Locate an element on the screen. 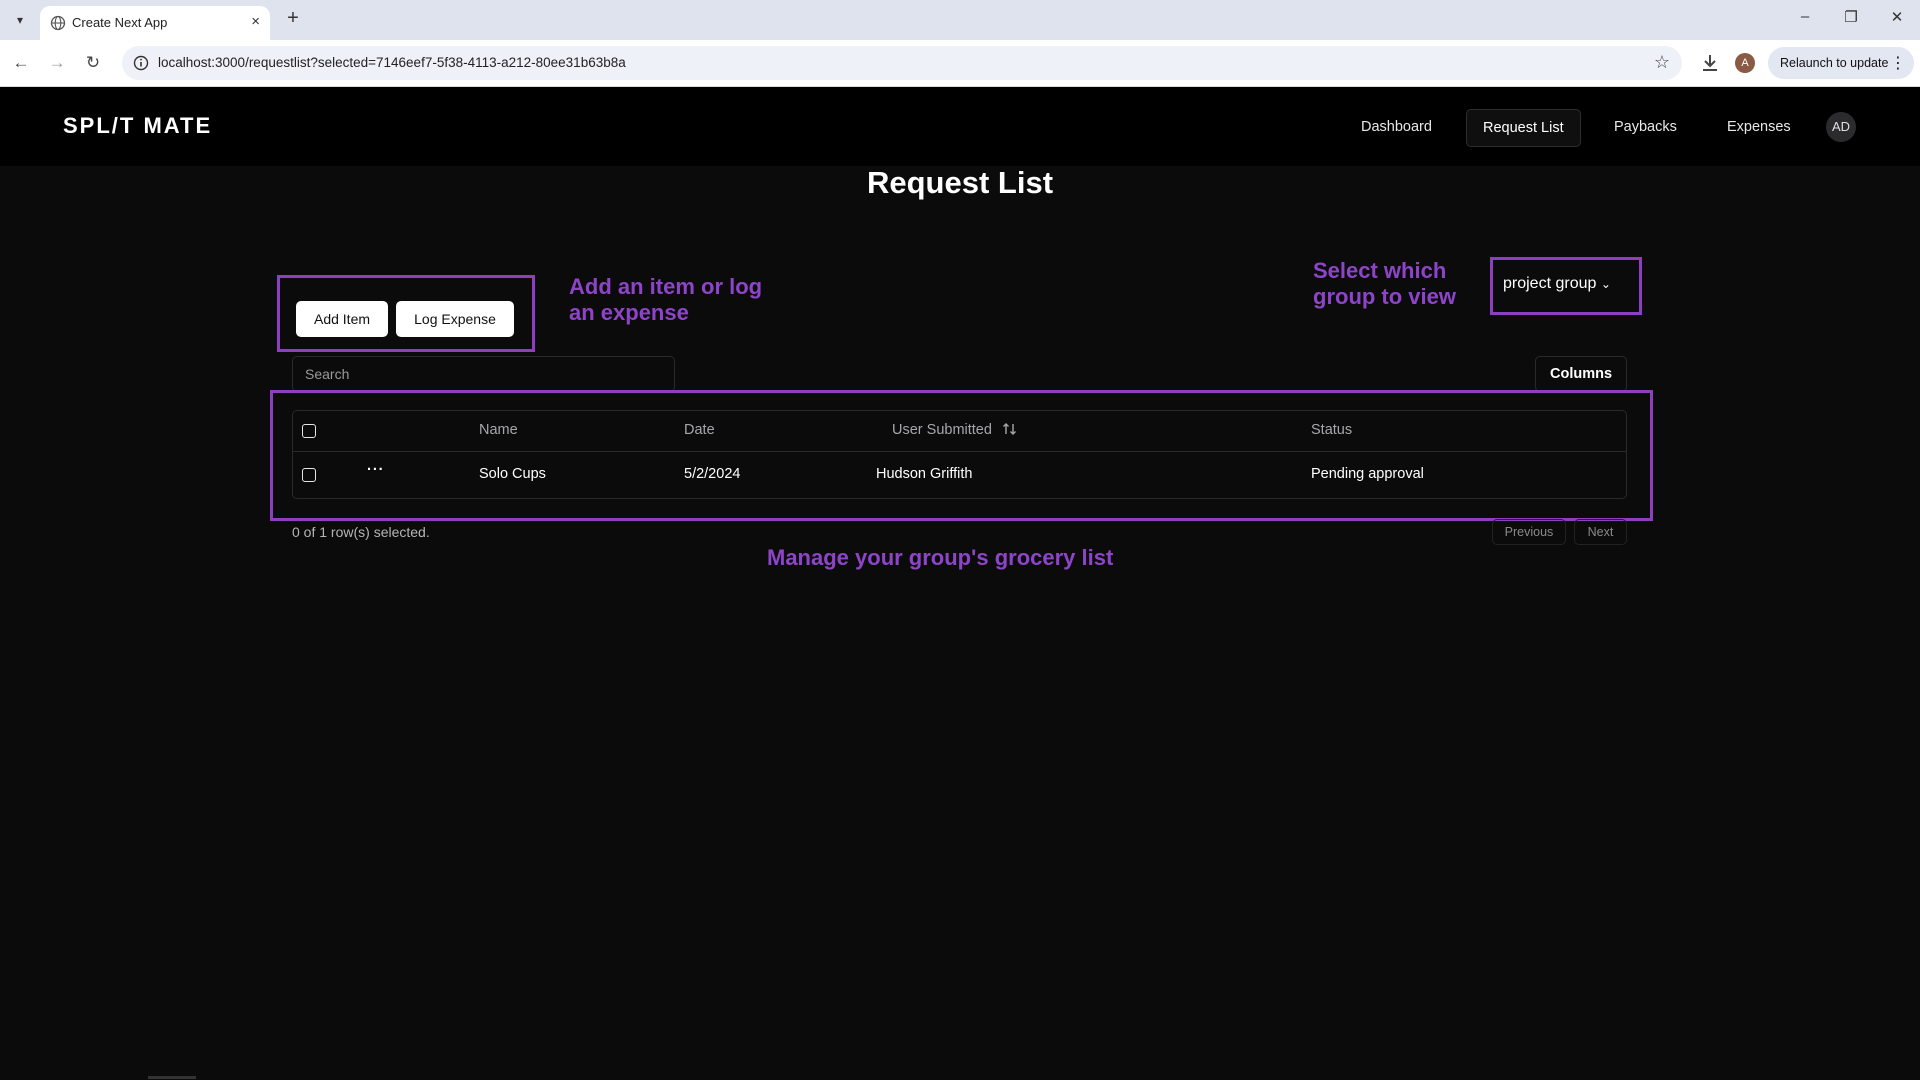 This screenshot has height=1080, width=1920. restore-icon: ❐ is located at coordinates (1851, 17).